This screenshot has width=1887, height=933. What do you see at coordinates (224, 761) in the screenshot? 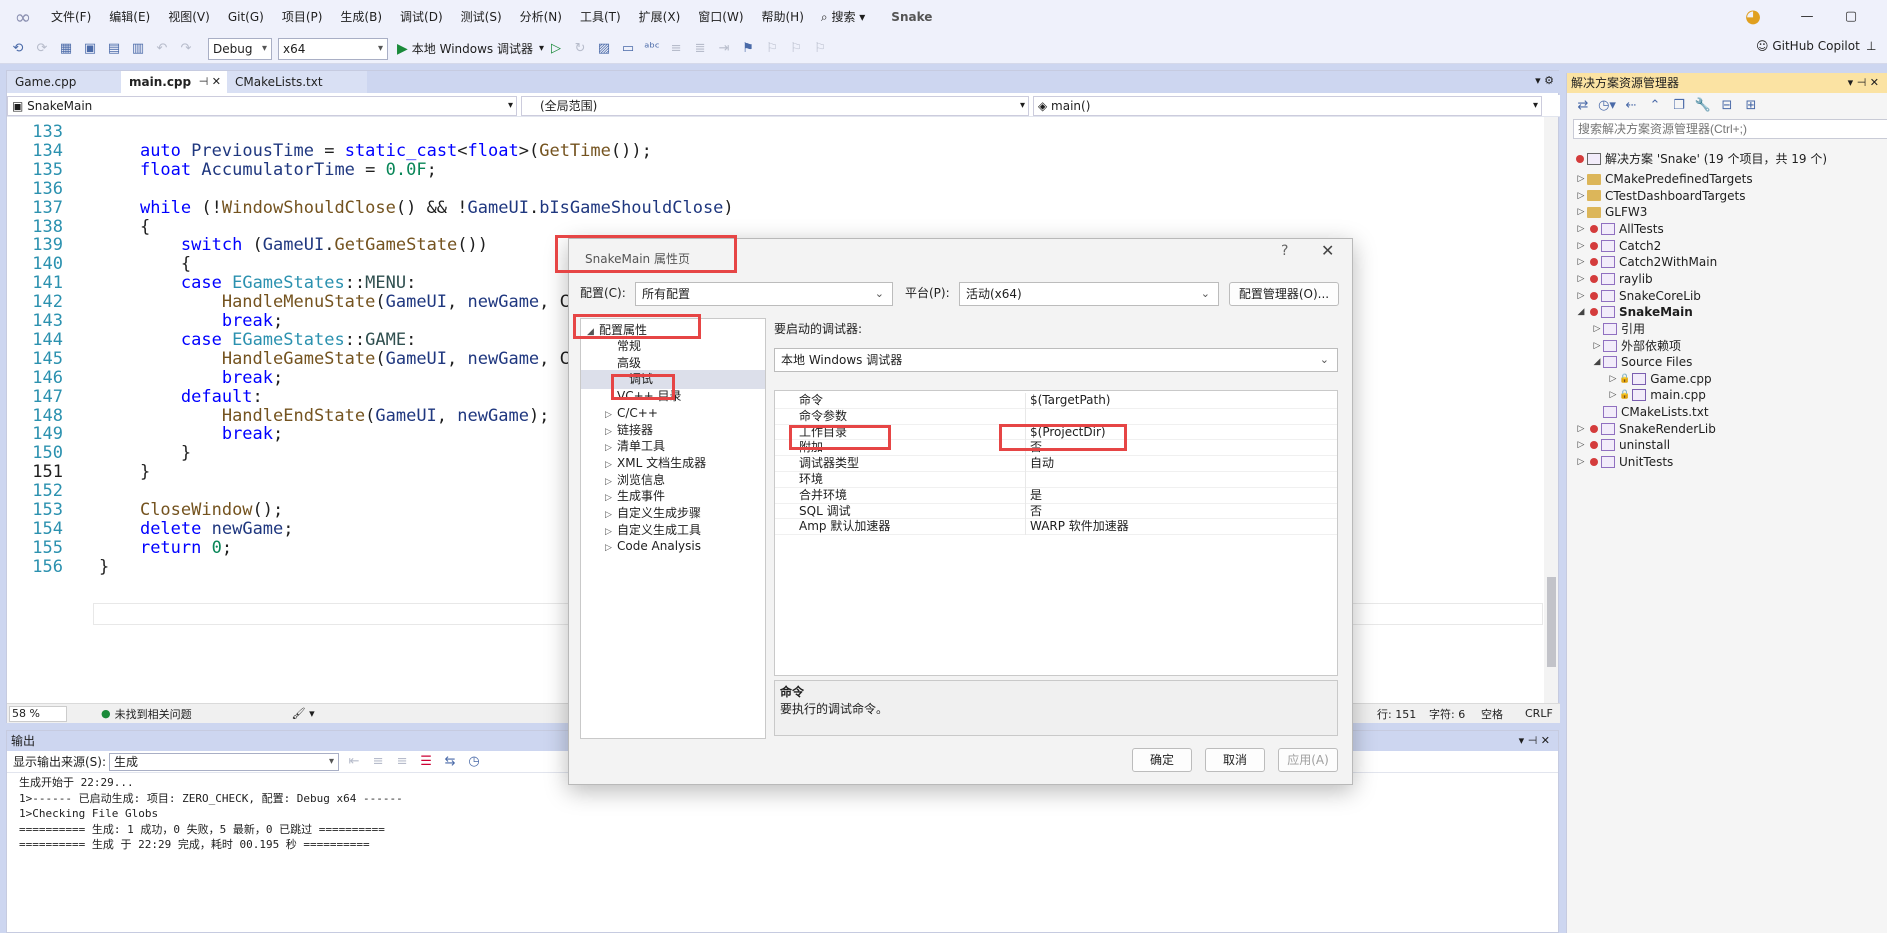
I see `output-source-select: 生成` at bounding box center [224, 761].